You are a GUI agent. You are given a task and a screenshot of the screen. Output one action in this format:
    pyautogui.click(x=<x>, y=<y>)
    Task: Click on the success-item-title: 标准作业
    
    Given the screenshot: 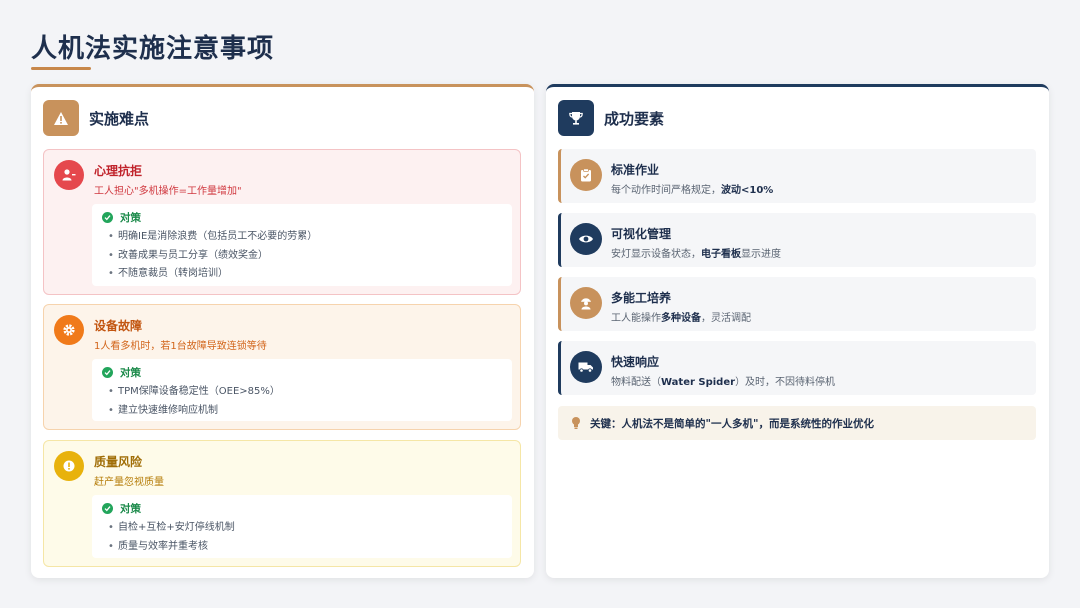 What is the action you would take?
    pyautogui.click(x=635, y=170)
    